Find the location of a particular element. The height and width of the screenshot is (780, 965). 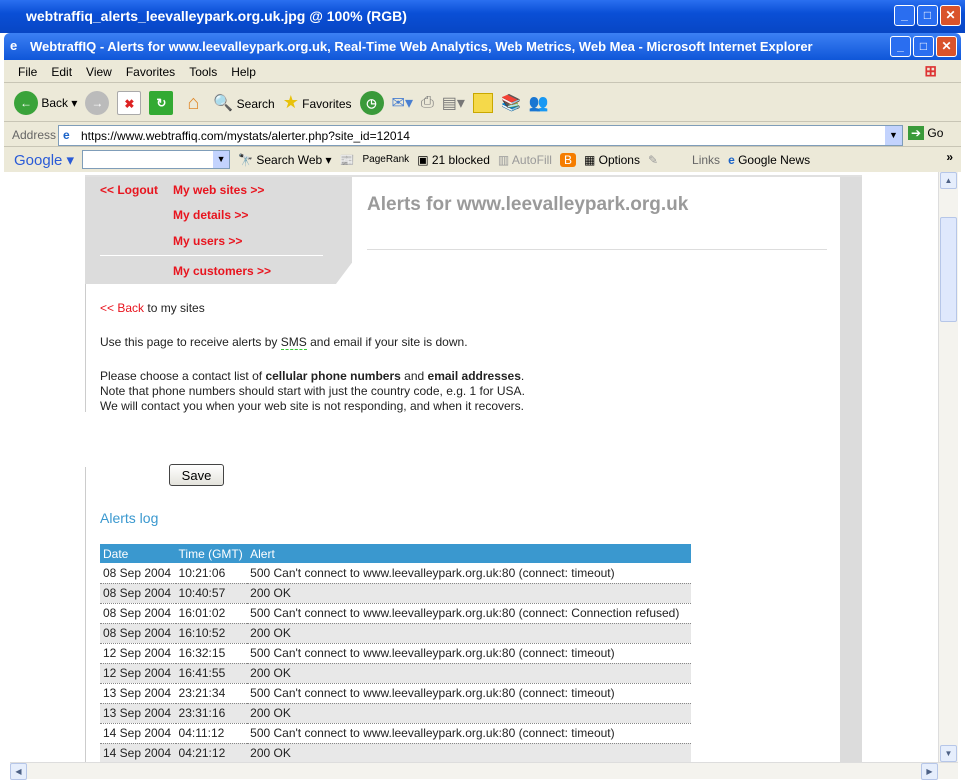

right-column is located at coordinates (851, 469).